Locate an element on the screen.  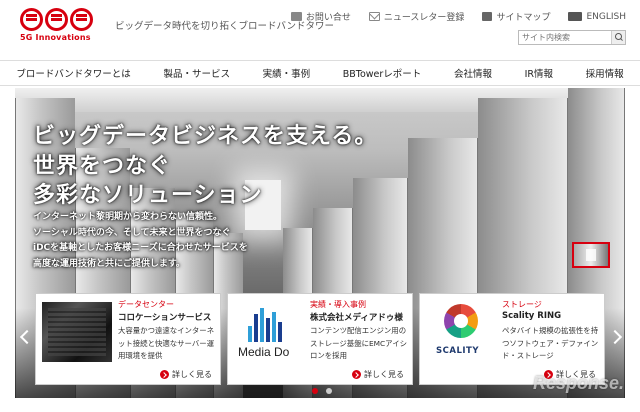
newsletter-link: ニュースレター登録 is located at coordinates (416, 16).